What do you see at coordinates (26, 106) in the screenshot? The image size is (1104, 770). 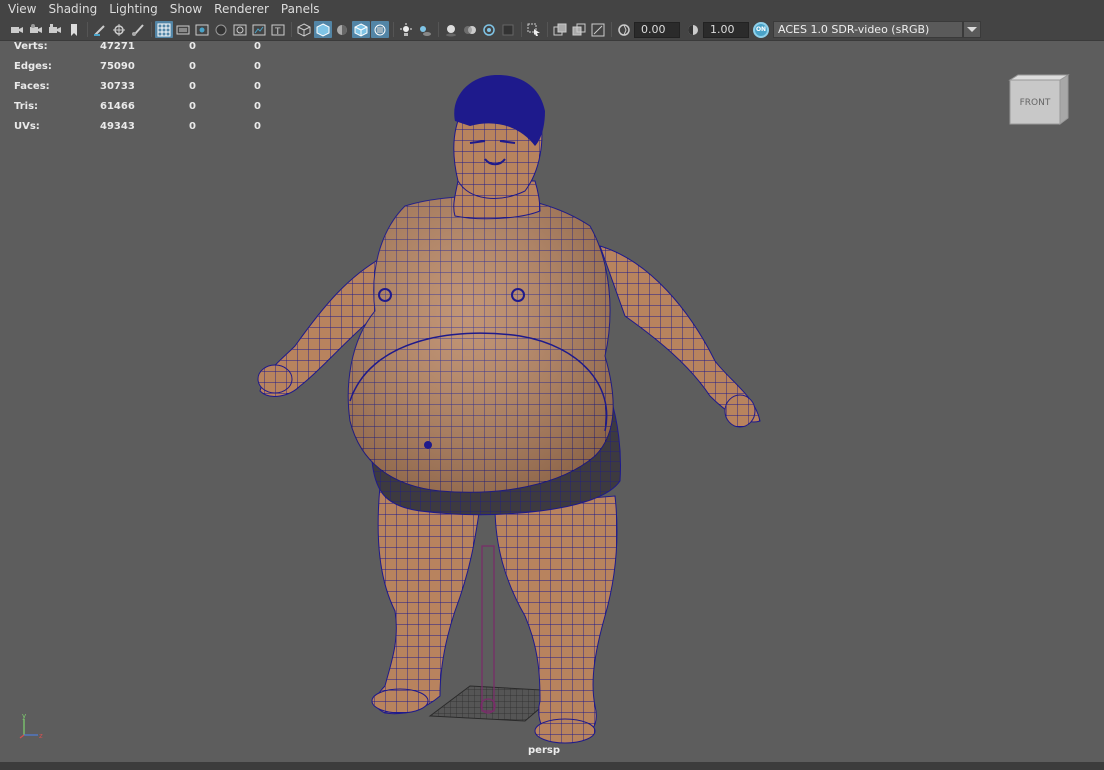 I see `hud-label: Tris:` at bounding box center [26, 106].